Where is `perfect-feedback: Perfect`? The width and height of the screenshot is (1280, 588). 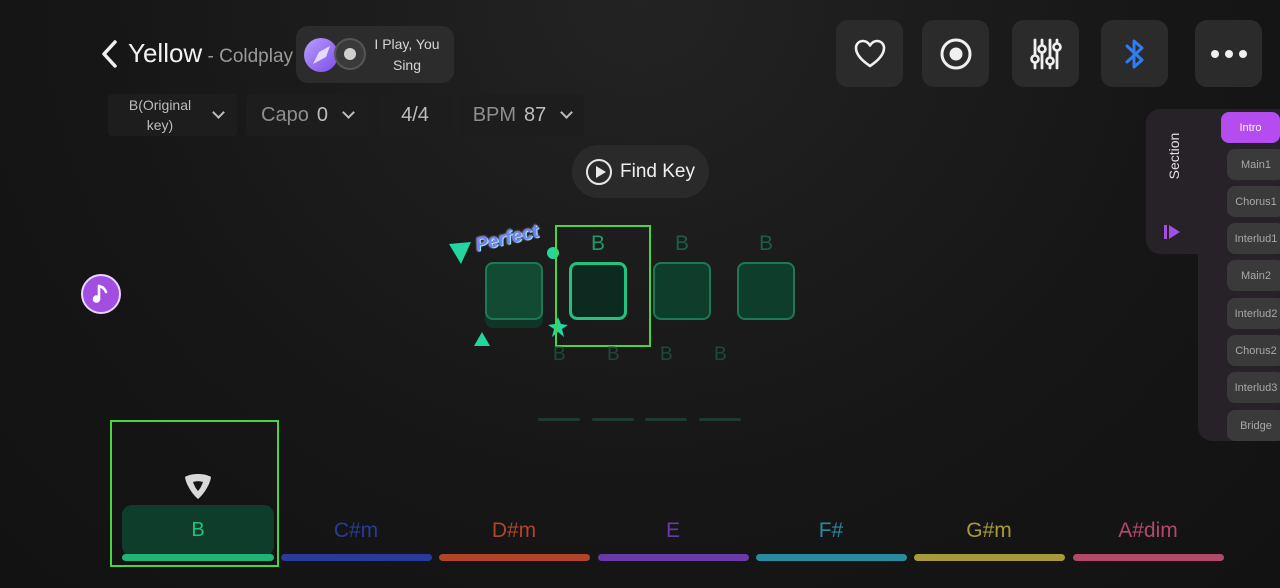 perfect-feedback: Perfect is located at coordinates (507, 238).